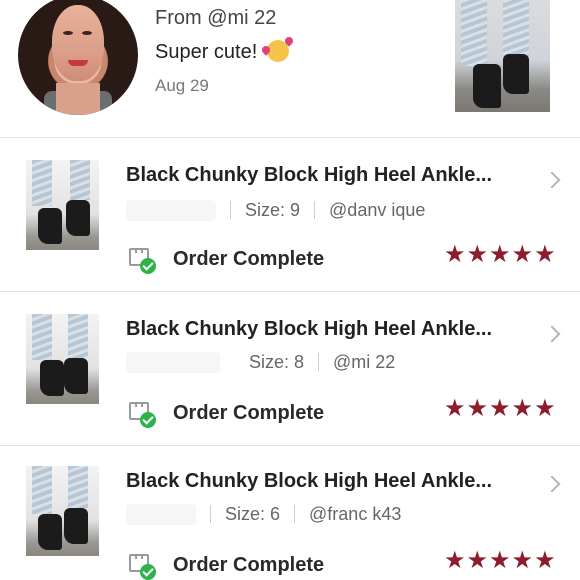  I want to click on comment-photo, so click(502, 56).